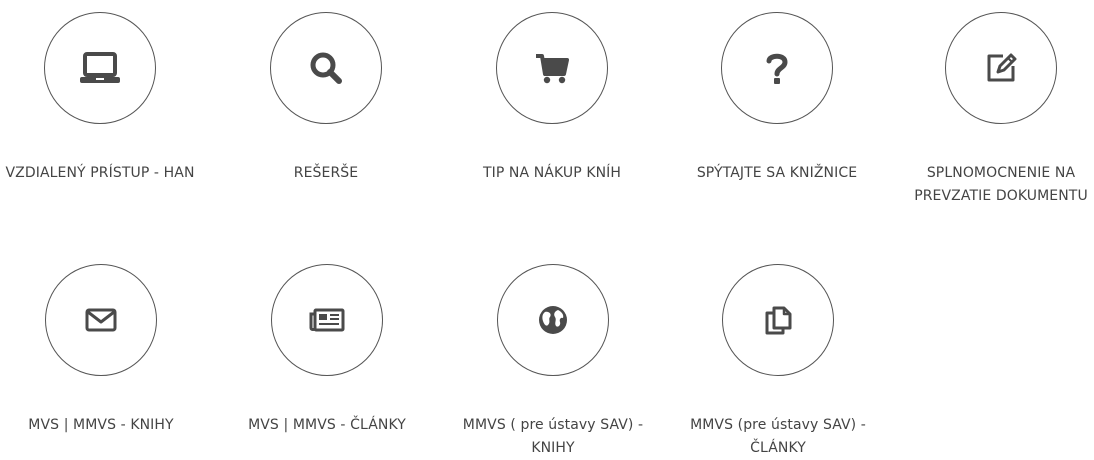 The image size is (1094, 460). I want to click on search-icon, so click(326, 68).